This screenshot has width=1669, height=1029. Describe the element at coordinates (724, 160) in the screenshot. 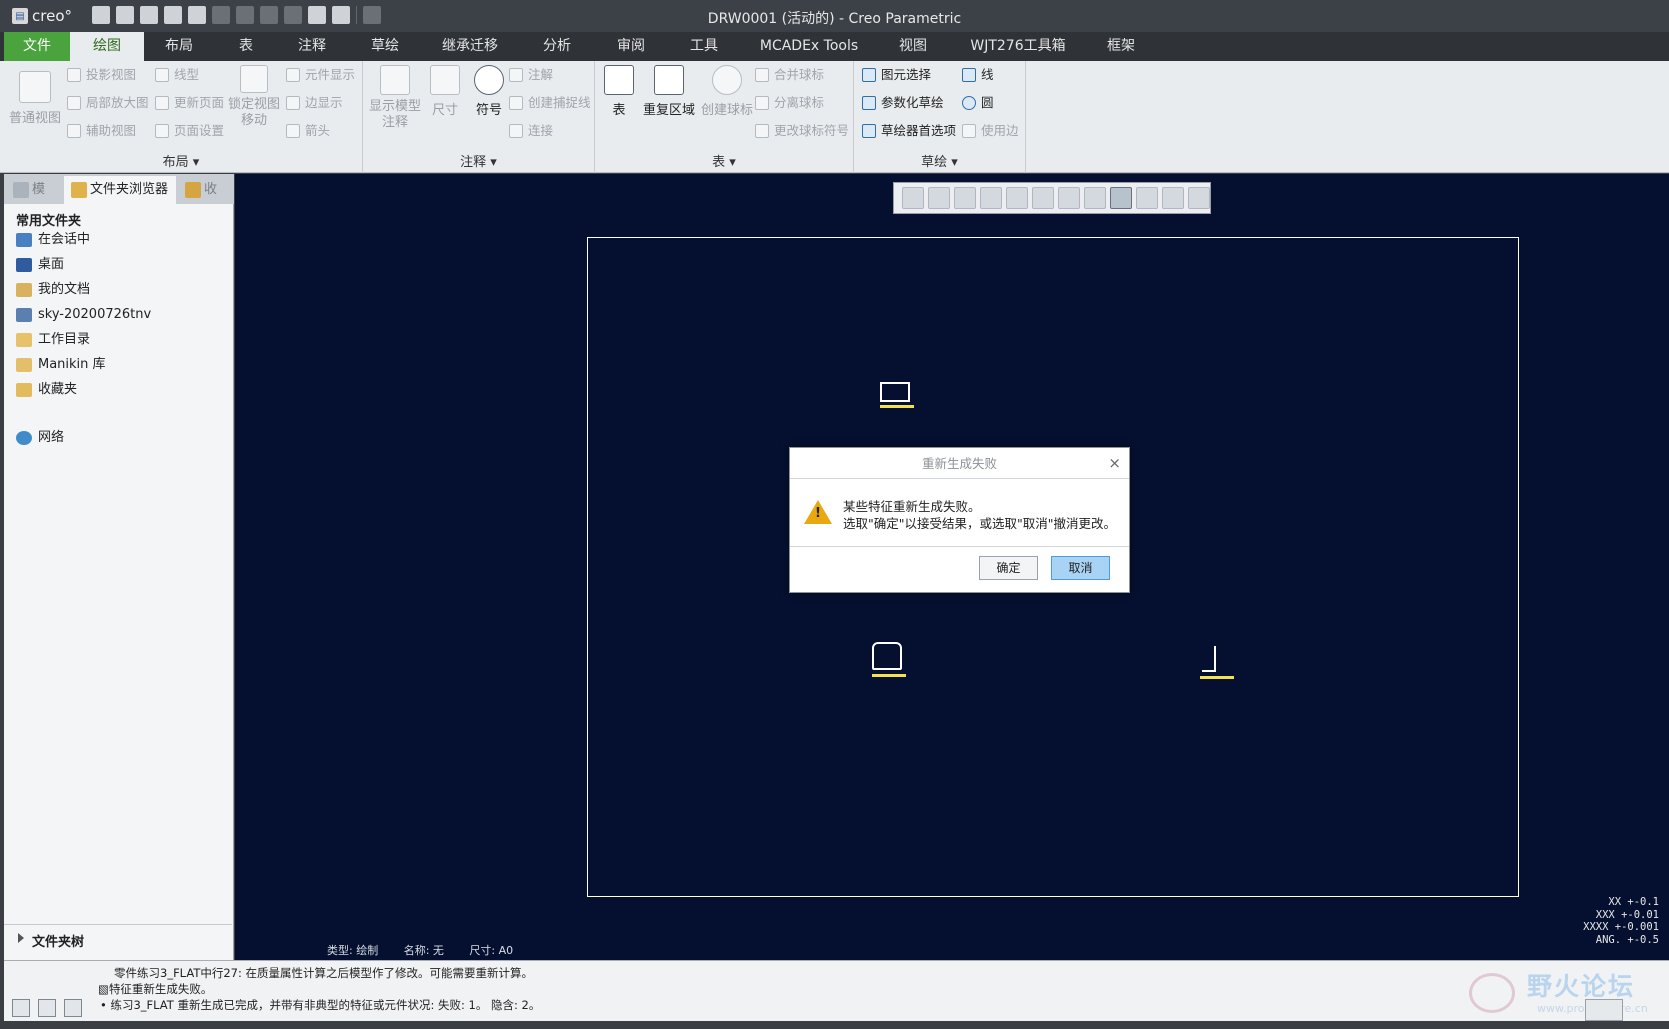

I see `group-table-label: 表 ▾` at that location.